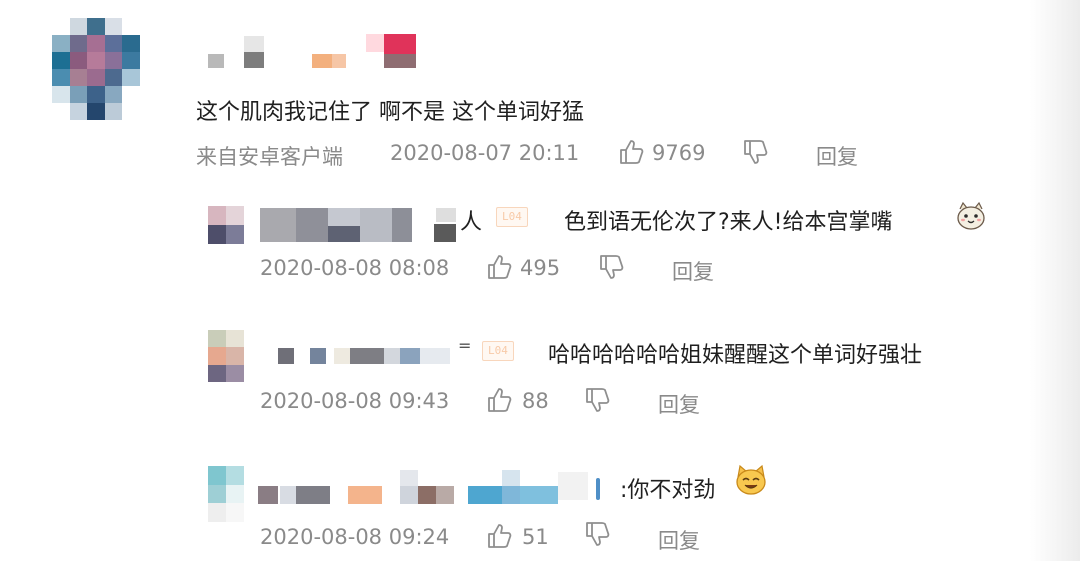 The height and width of the screenshot is (561, 1080). What do you see at coordinates (728, 222) in the screenshot?
I see `reply-text: 色到语无伦次了?来人!给本宫掌嘴` at bounding box center [728, 222].